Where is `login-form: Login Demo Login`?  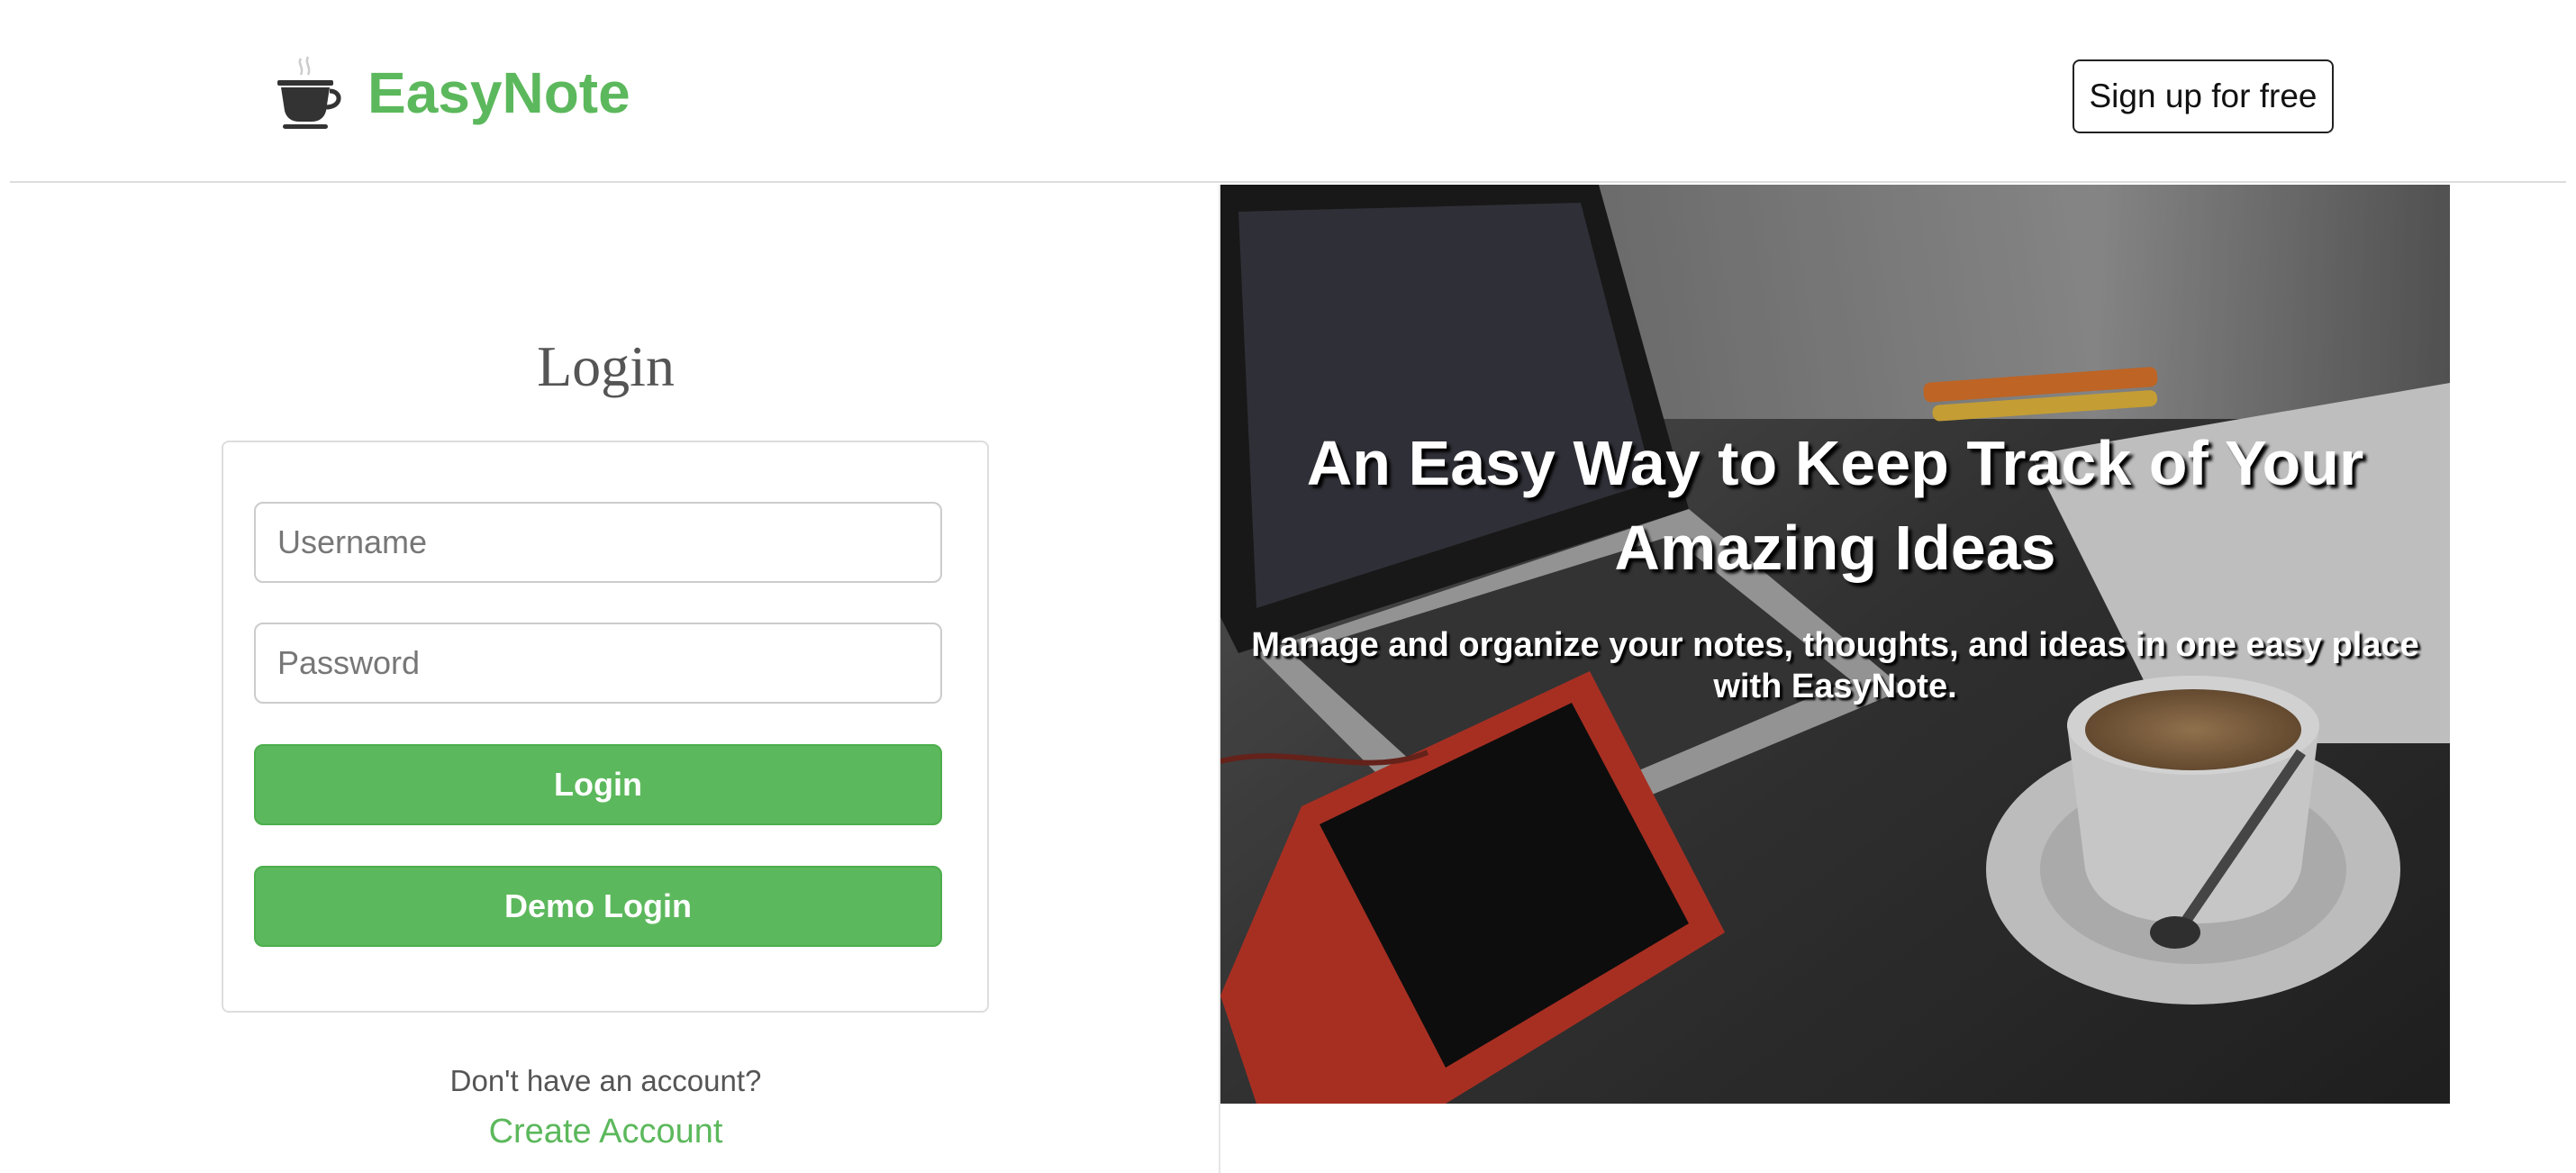
login-form: Login Demo Login is located at coordinates (605, 727).